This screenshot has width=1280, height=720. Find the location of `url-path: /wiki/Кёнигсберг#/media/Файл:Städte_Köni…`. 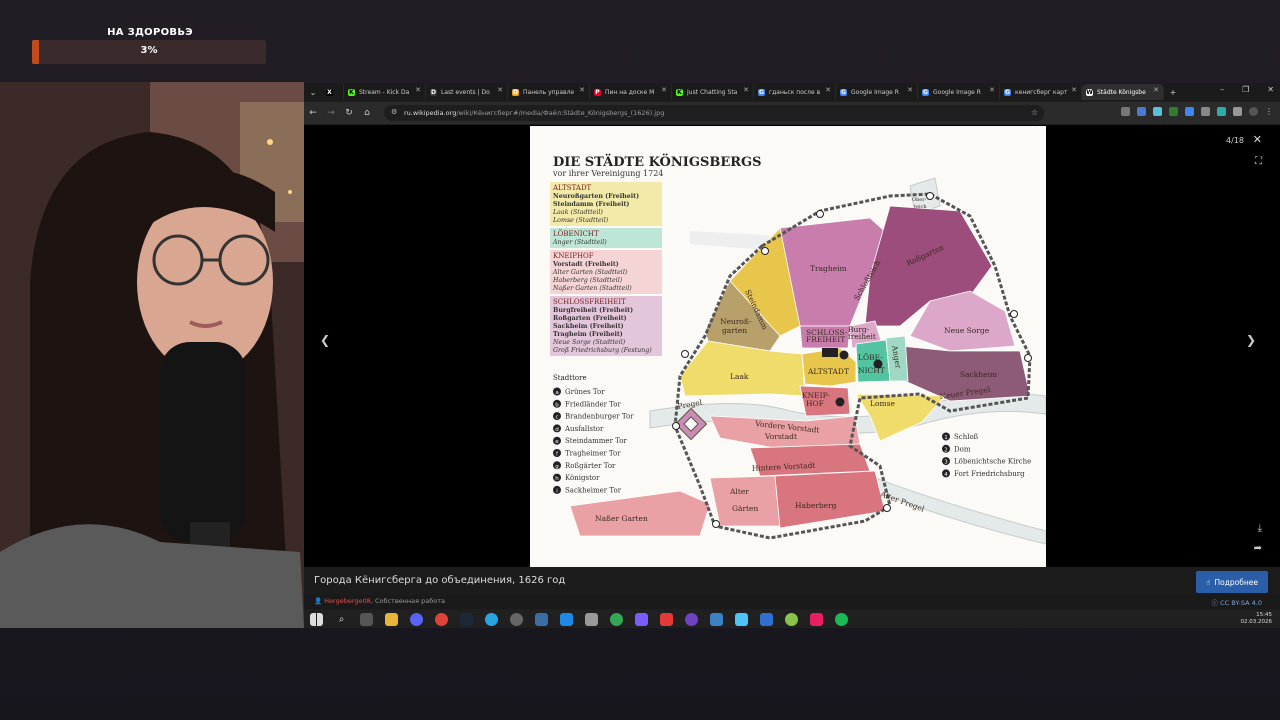

url-path: /wiki/Кёнигсберг#/media/Файл:Städte_Köni… is located at coordinates (560, 113).